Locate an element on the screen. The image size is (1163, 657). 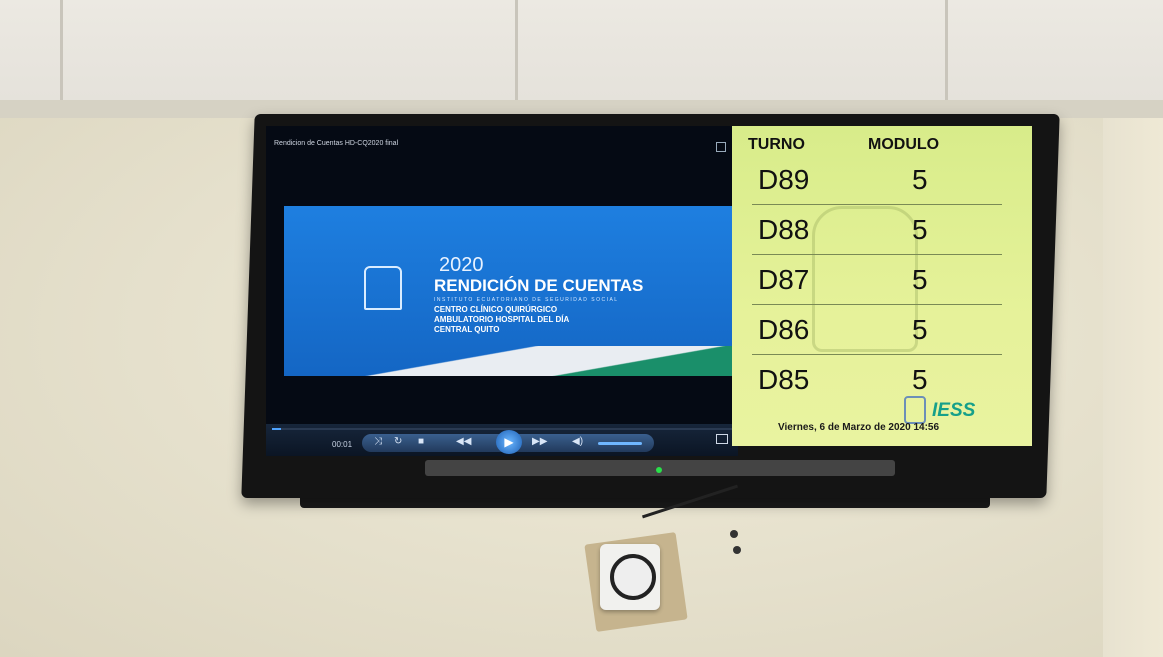
stop-icon: ■ is located at coordinates (421, 441).